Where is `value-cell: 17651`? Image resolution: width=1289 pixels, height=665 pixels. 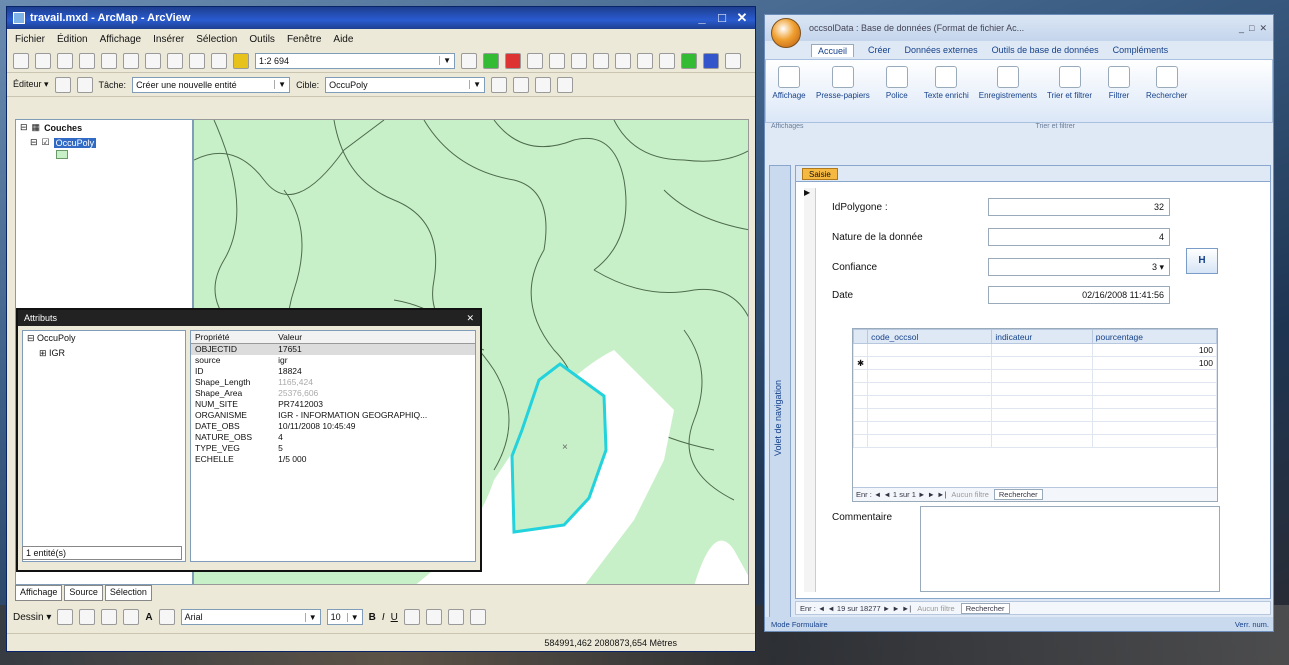
value-cell: 17651 is located at coordinates (374, 349).